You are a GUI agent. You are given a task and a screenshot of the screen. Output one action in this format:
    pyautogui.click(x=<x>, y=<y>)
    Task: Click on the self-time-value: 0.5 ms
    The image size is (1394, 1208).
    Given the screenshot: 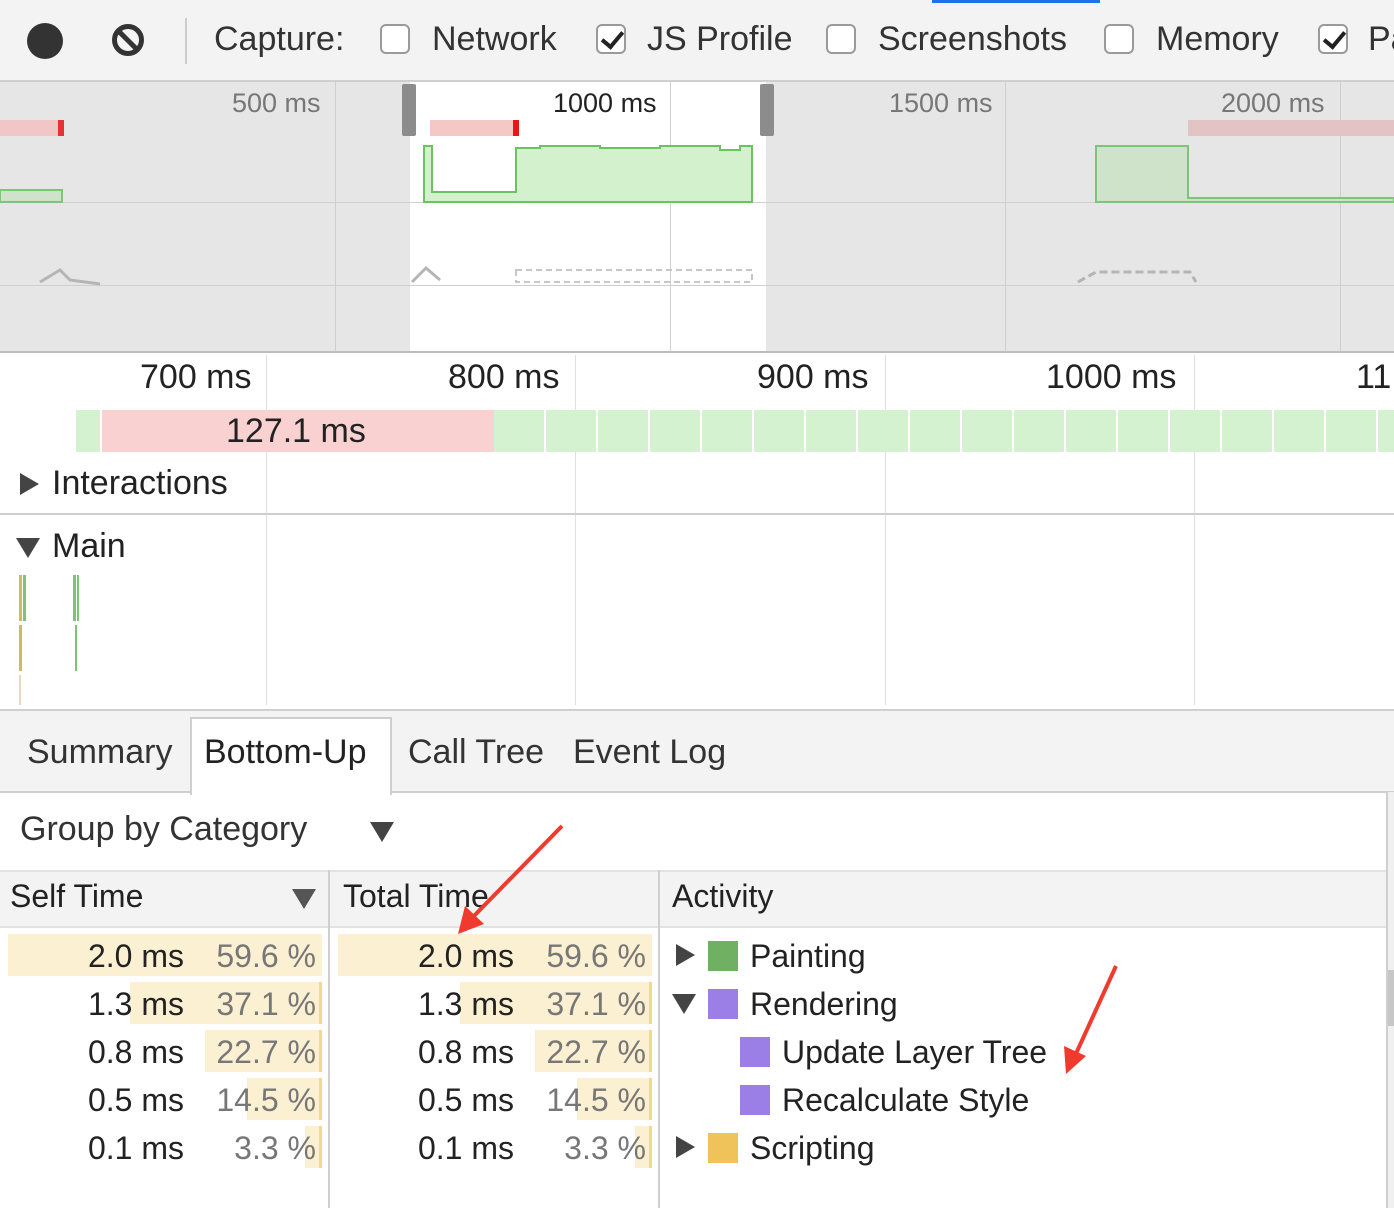 What is the action you would take?
    pyautogui.click(x=135, y=1100)
    